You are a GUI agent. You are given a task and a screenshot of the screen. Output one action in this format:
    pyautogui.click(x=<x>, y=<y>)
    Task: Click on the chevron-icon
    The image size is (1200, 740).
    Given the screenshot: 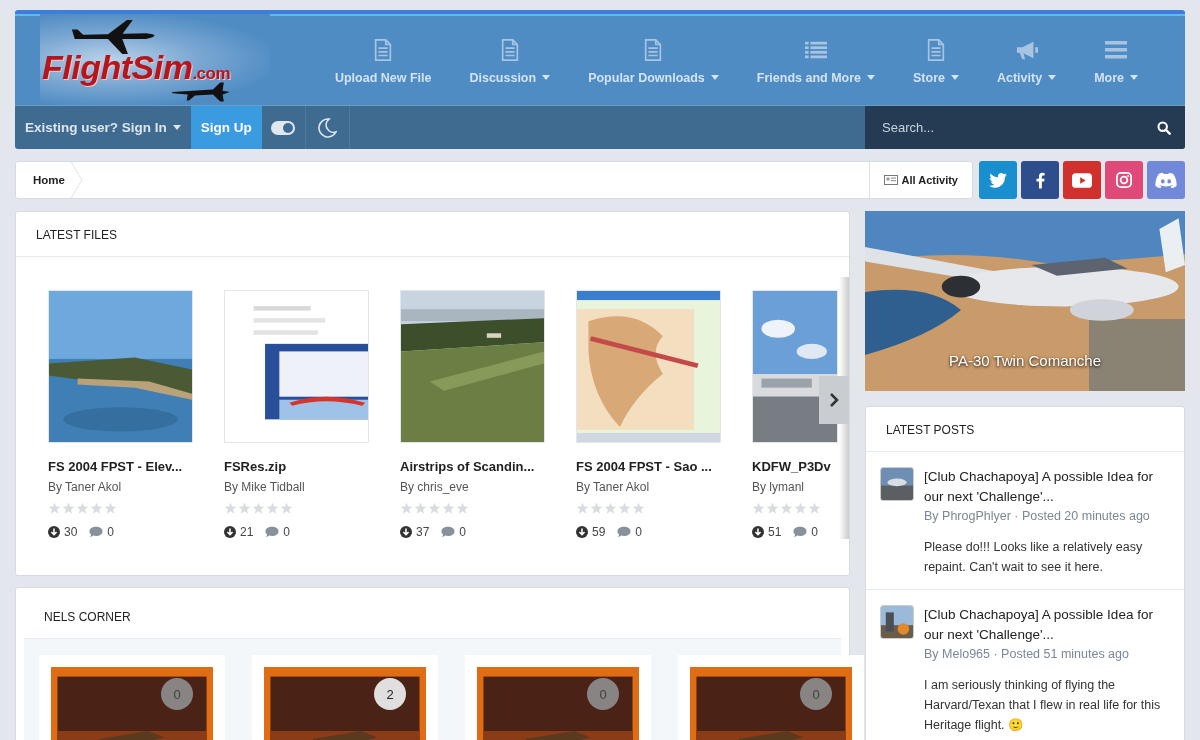 What is the action you would take?
    pyautogui.click(x=834, y=400)
    